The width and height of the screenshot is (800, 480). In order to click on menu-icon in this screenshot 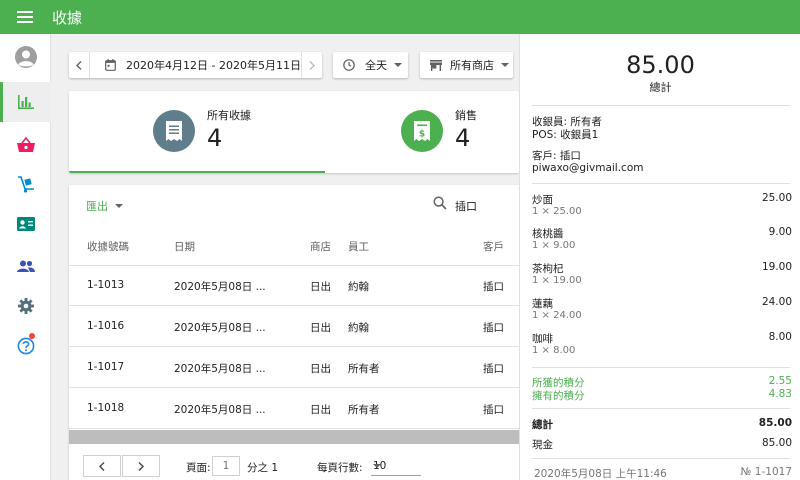, I will do `click(25, 17)`.